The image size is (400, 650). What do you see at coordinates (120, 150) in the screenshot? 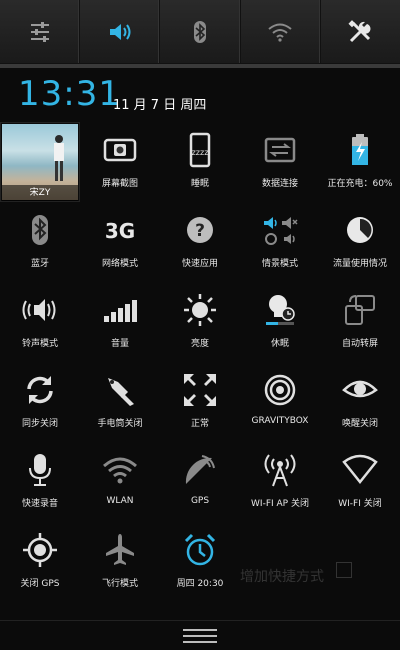
I see `screenshot-icon` at bounding box center [120, 150].